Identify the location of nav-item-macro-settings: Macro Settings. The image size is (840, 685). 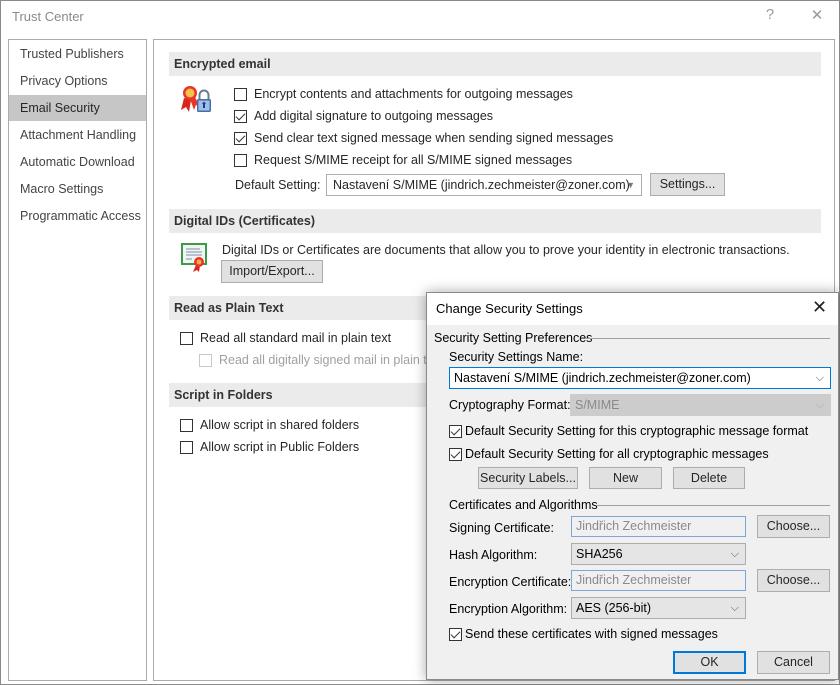
(77, 189).